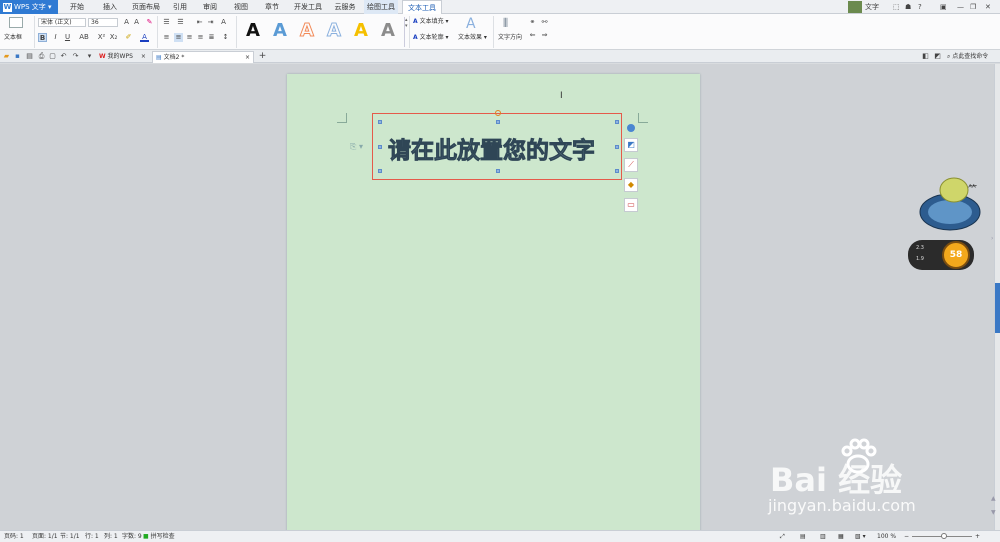  I want to click on align-left-icon: ≡, so click(166, 37).